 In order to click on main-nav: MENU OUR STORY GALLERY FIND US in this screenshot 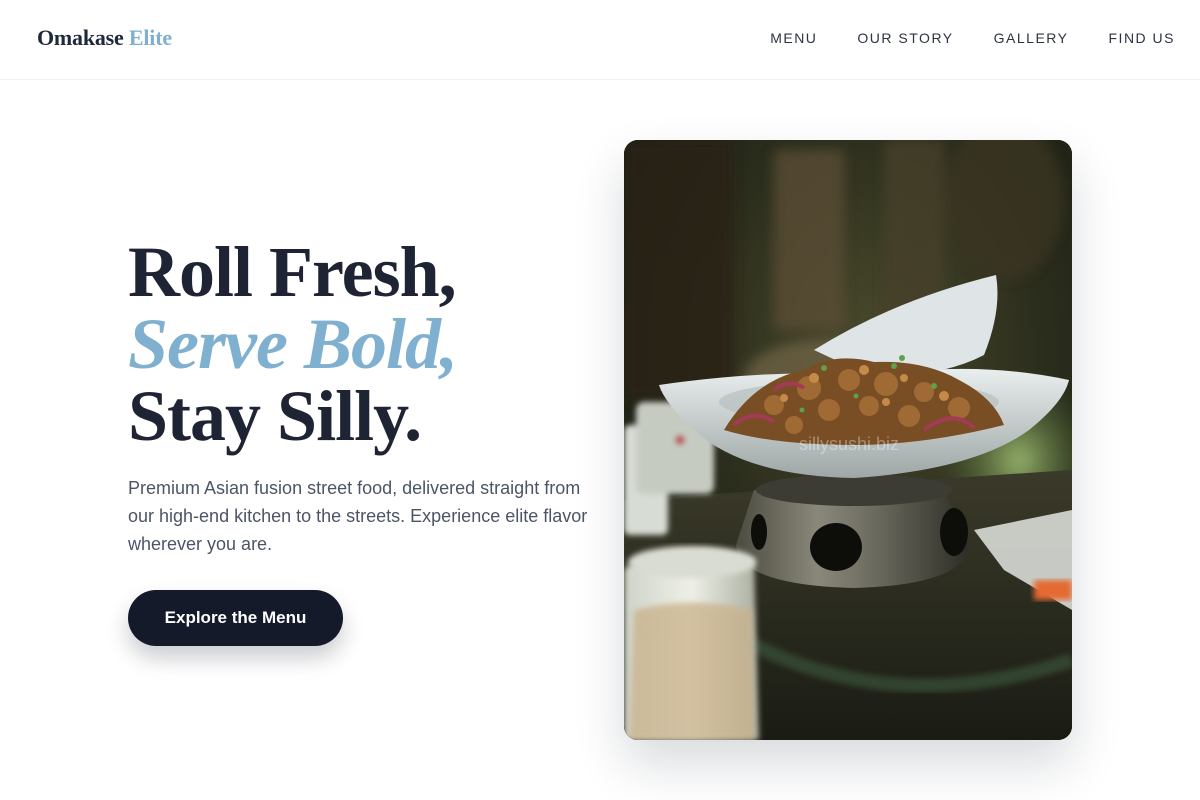, I will do `click(952, 38)`.